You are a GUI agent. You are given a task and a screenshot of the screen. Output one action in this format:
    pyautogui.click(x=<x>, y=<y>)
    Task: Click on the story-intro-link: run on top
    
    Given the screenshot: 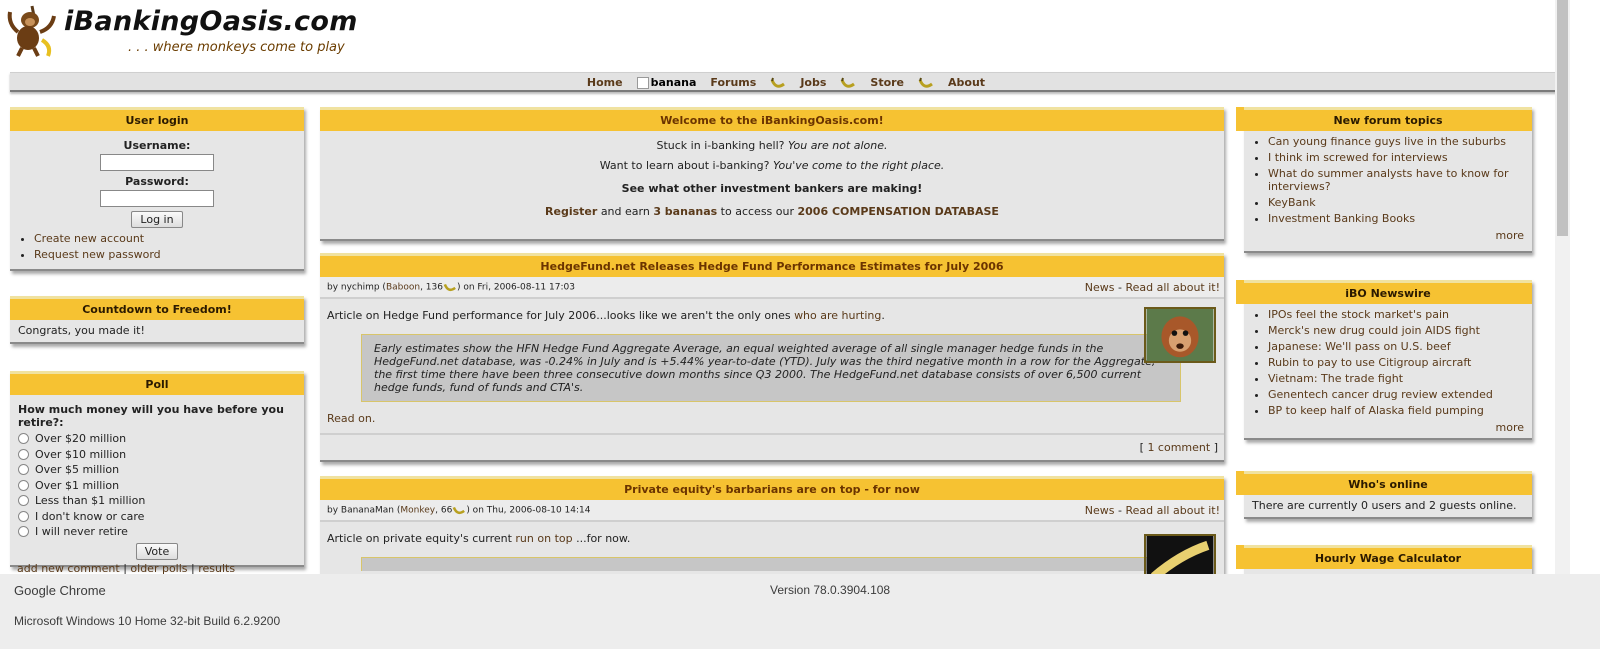 What is the action you would take?
    pyautogui.click(x=543, y=538)
    